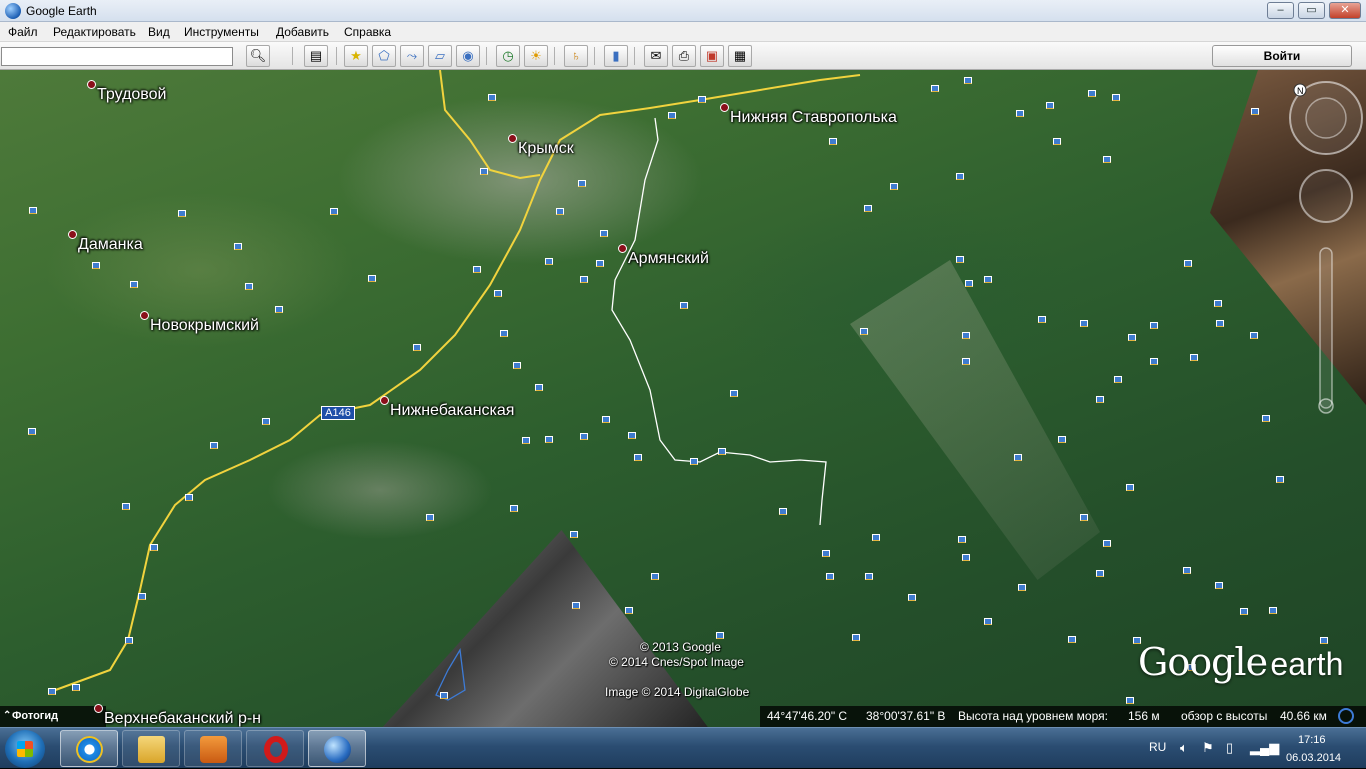 The width and height of the screenshot is (1366, 769). I want to click on view-in-maps-icon: ▣, so click(712, 56).